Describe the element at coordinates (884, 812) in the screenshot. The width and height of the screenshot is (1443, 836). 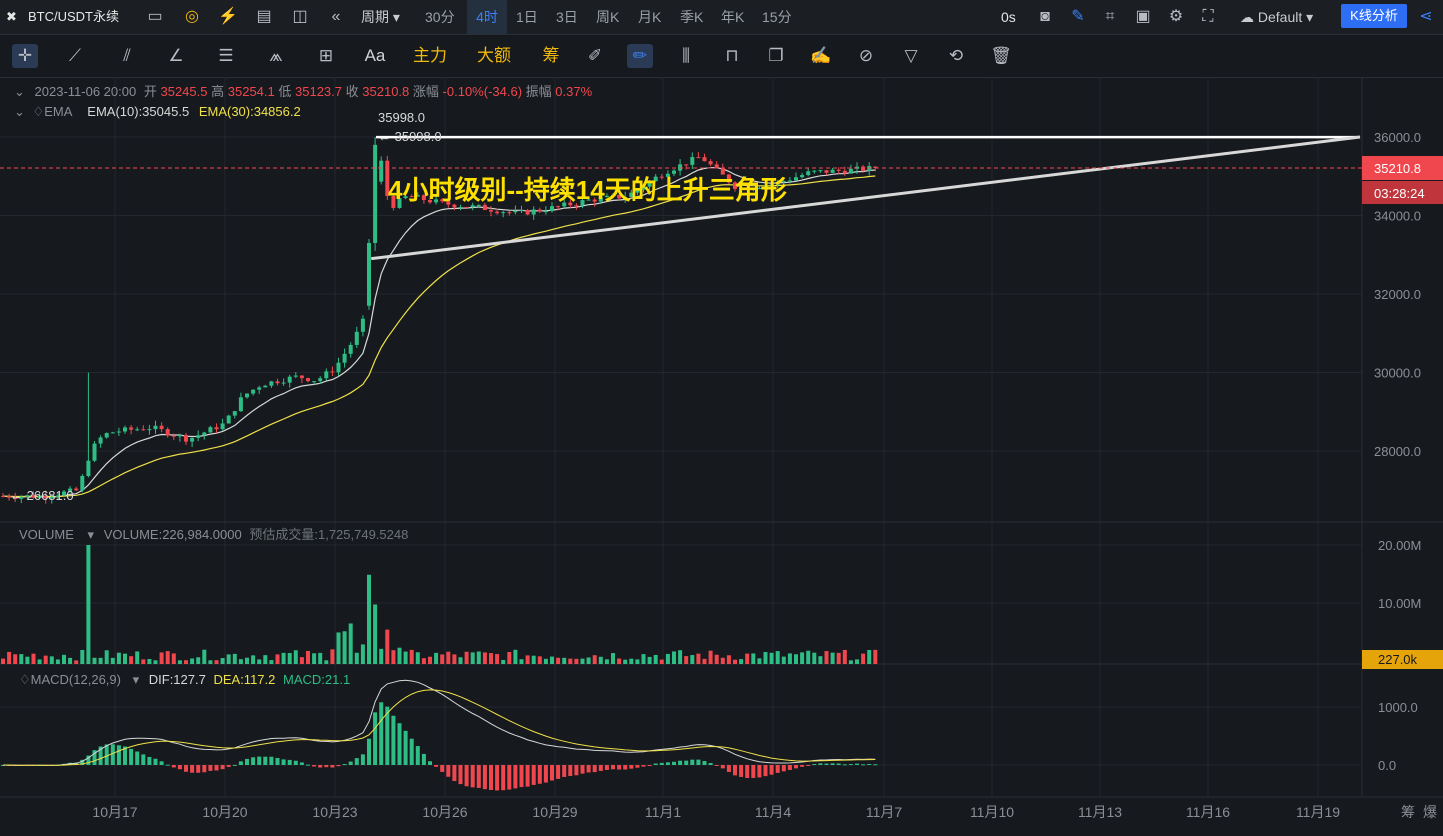
I see `time-tick-label: 11月7` at that location.